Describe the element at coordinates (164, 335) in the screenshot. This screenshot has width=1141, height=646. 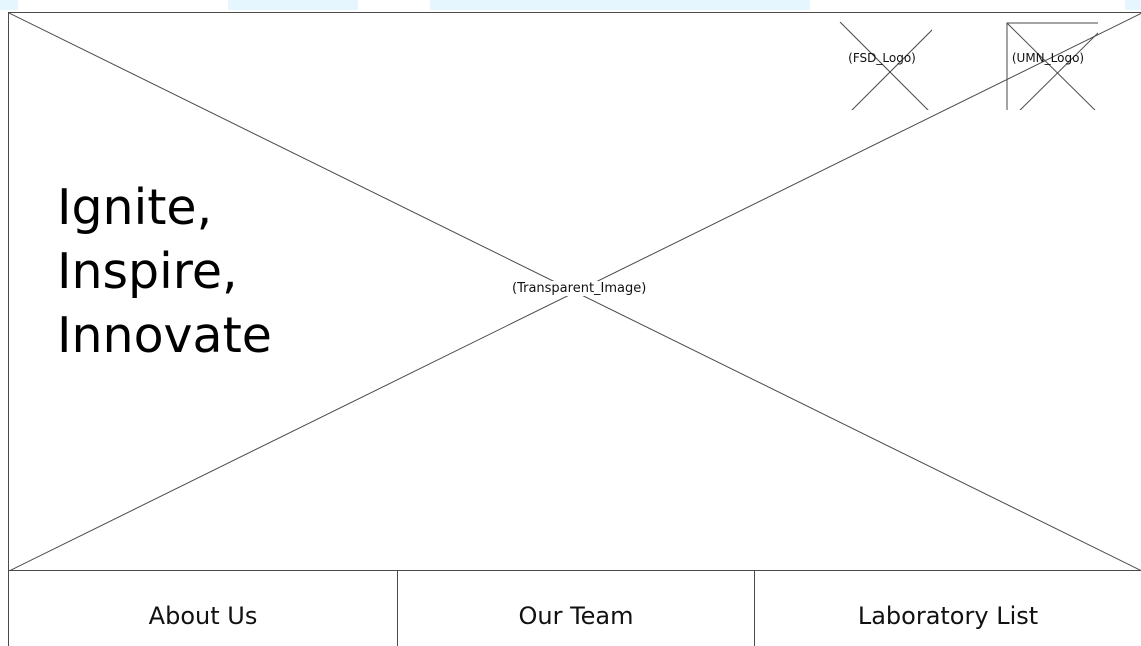
I see `tagline-line: Innovate` at that location.